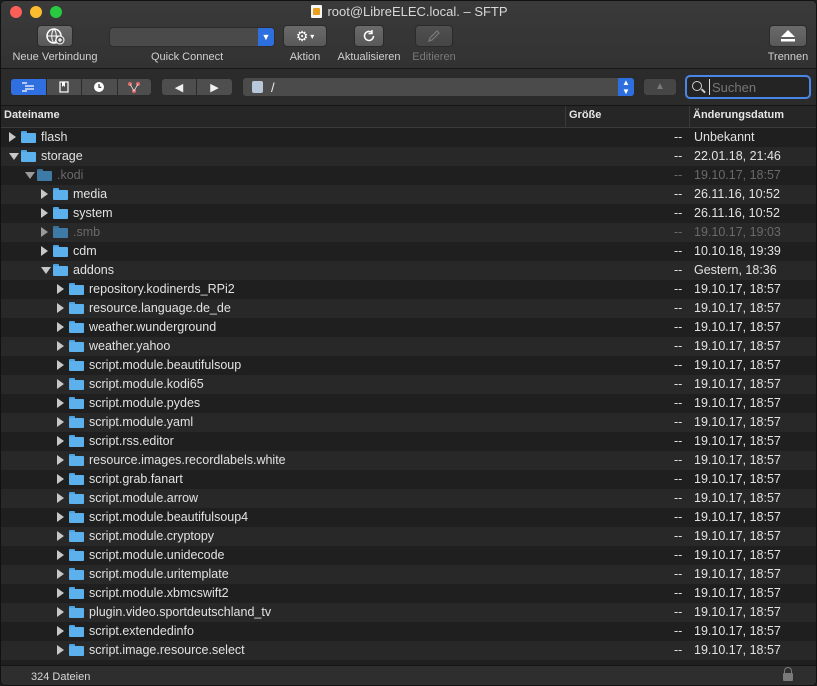  What do you see at coordinates (135, 87) in the screenshot?
I see `bonjour-view-button` at bounding box center [135, 87].